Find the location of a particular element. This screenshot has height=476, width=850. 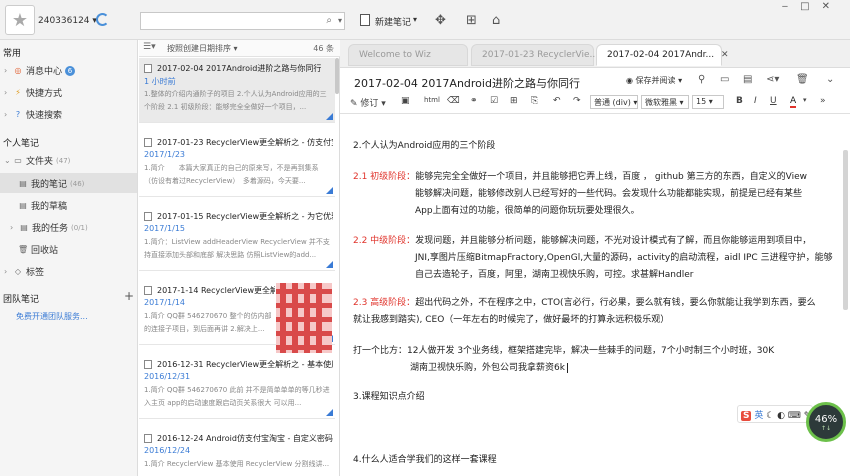

undo-icon: ↶ is located at coordinates (557, 101).